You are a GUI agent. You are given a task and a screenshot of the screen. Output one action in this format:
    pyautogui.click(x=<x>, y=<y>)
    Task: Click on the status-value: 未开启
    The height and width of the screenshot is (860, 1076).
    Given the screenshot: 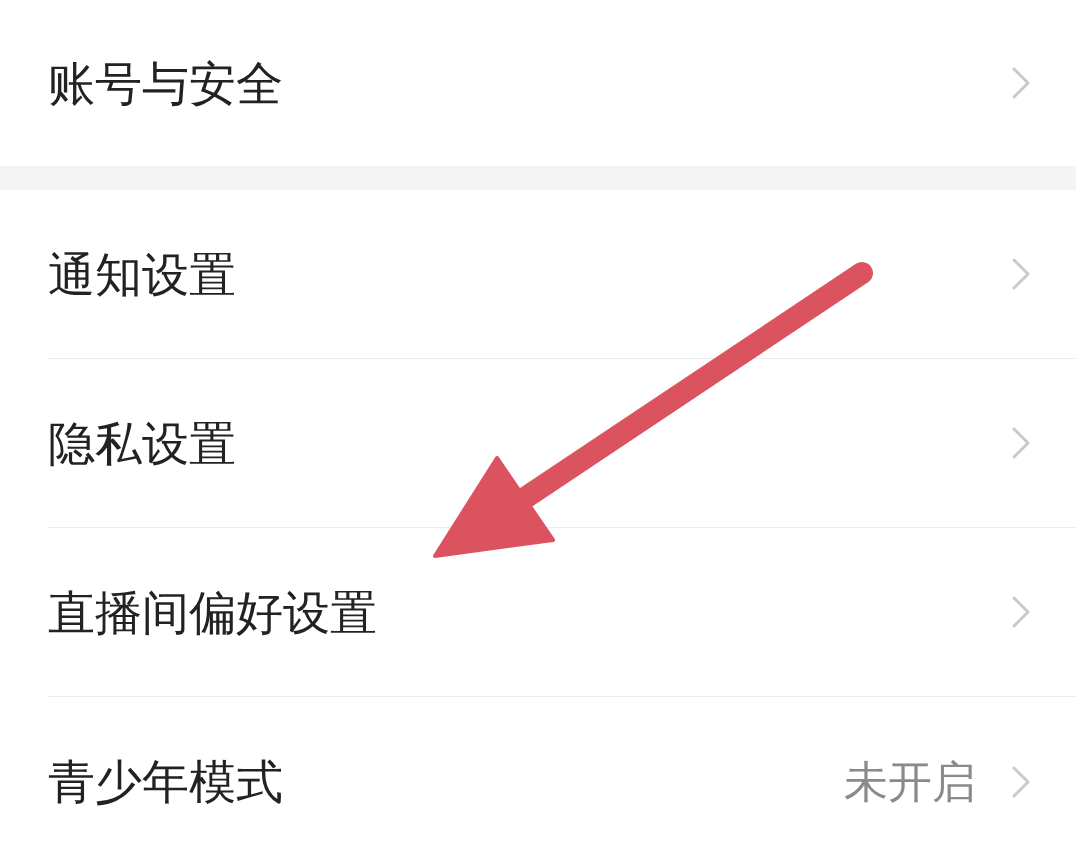 What is the action you would take?
    pyautogui.click(x=910, y=781)
    